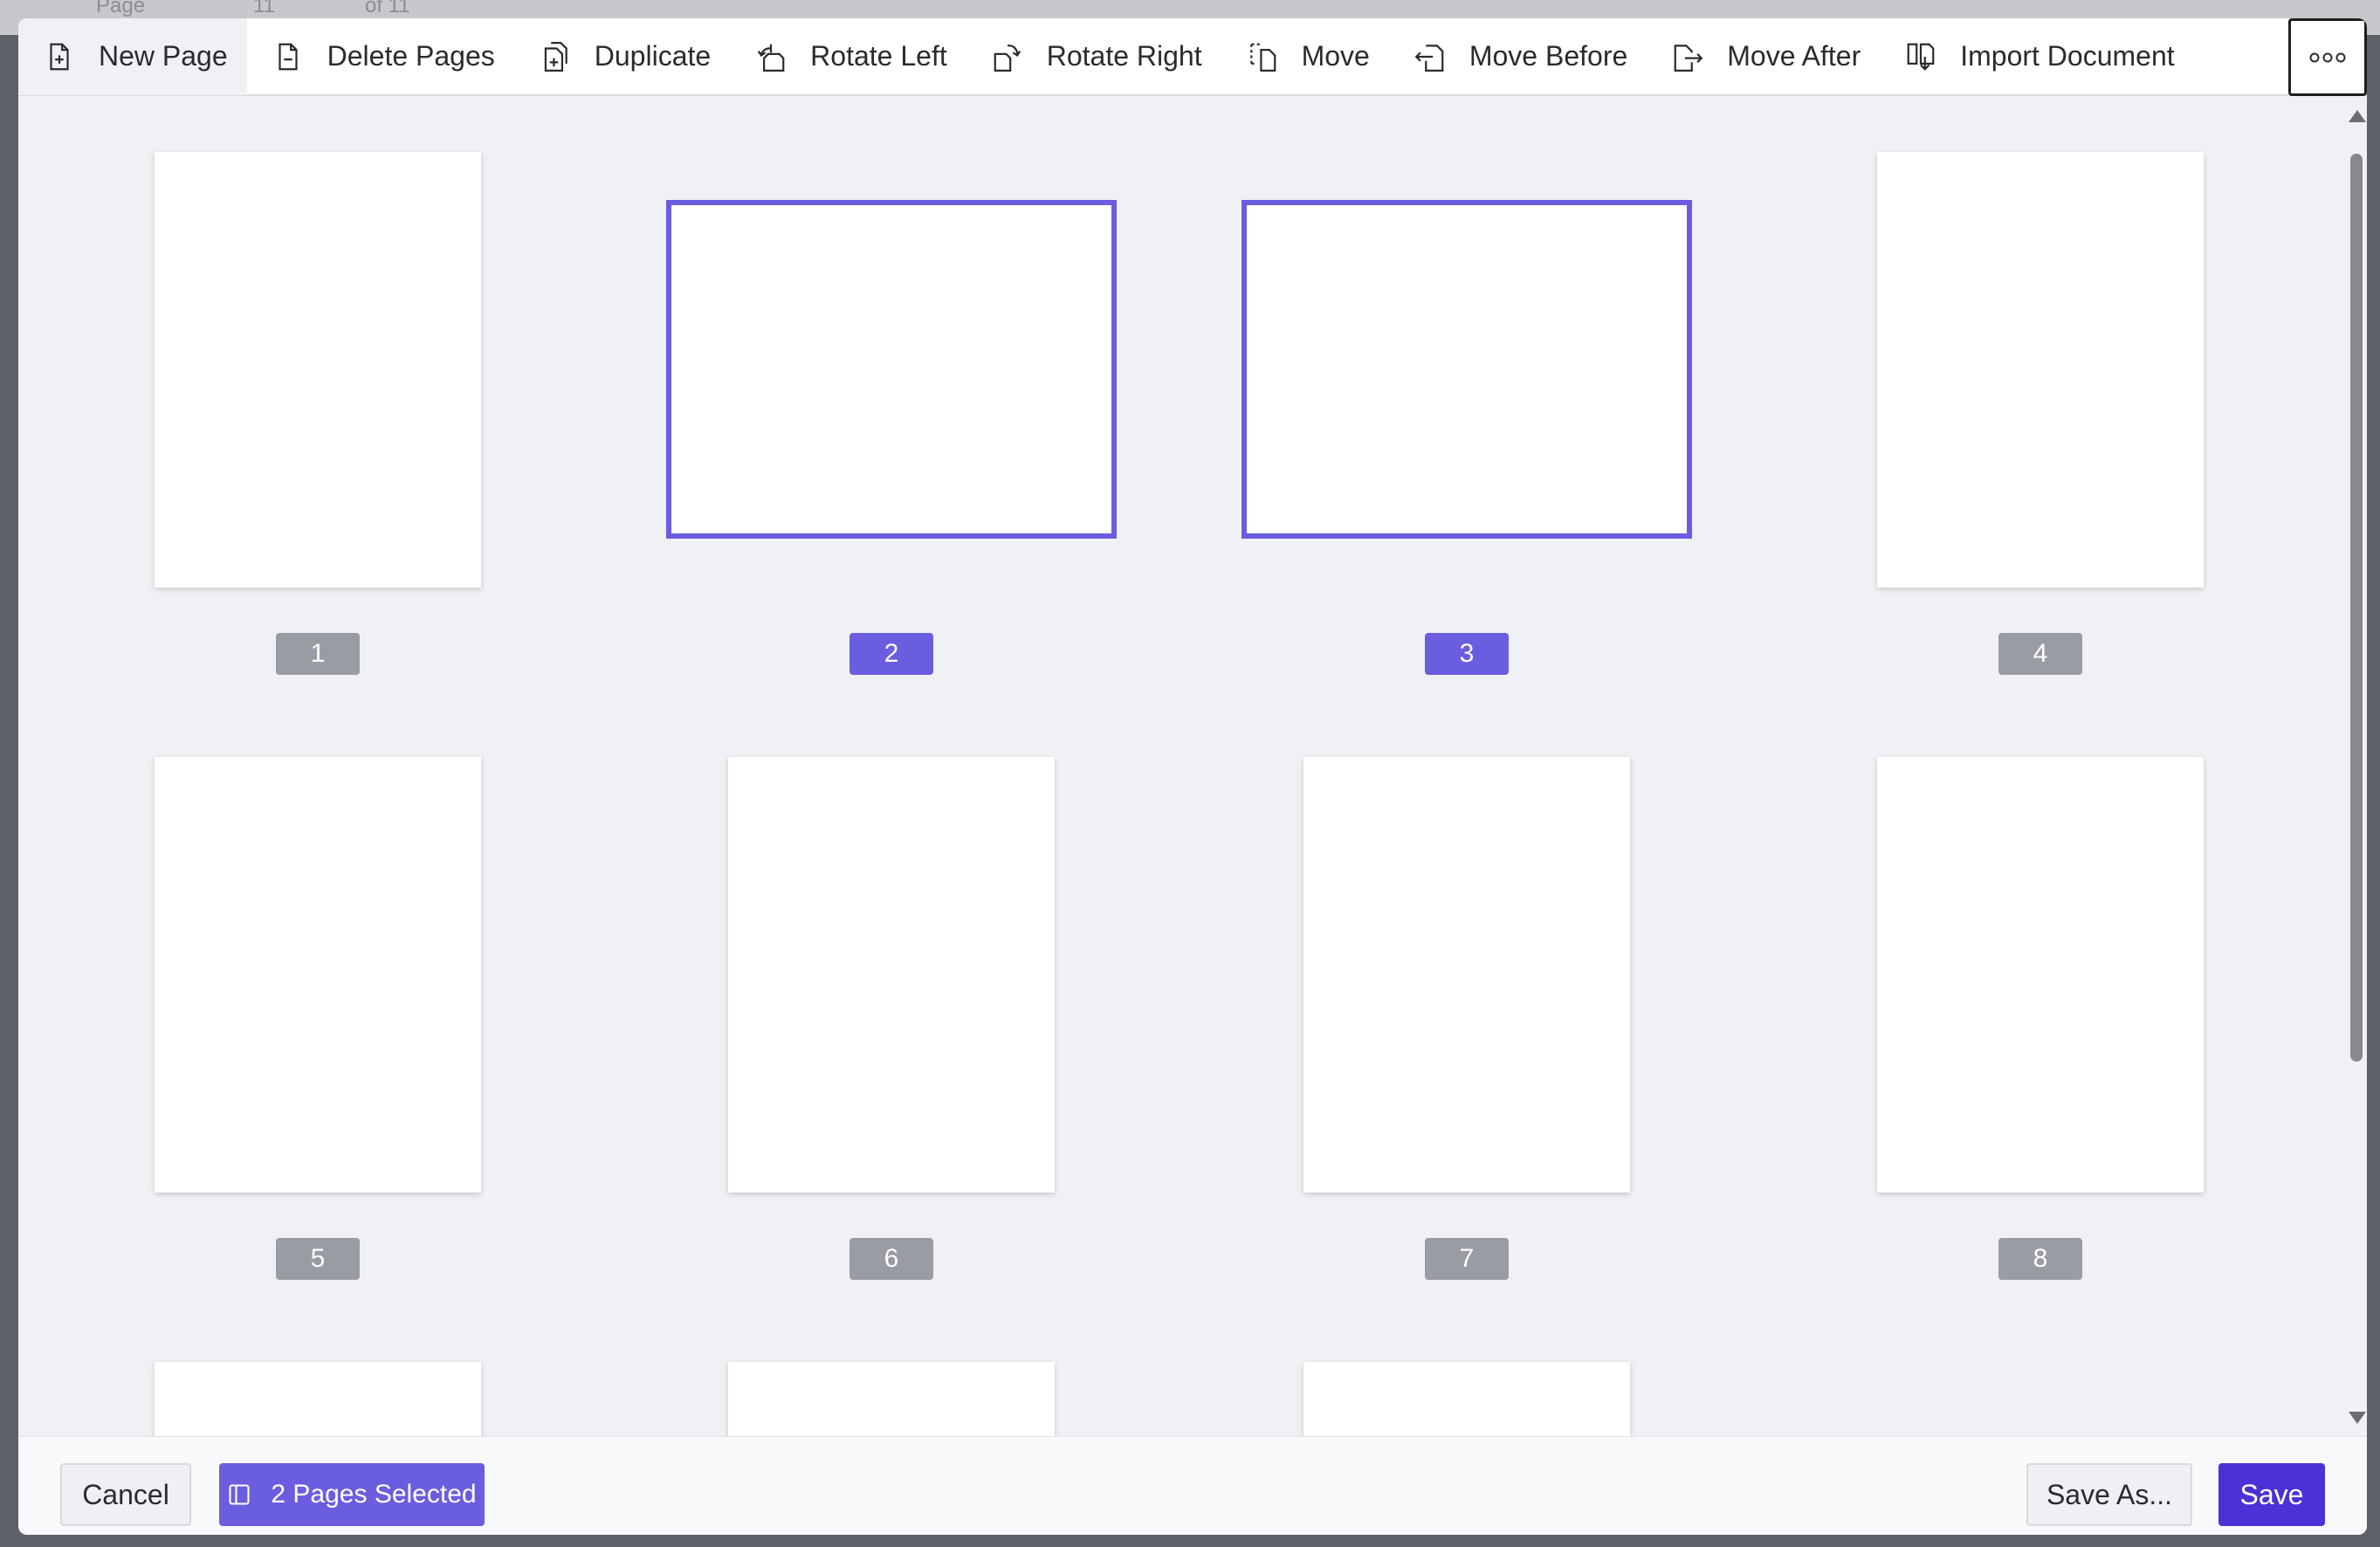 The height and width of the screenshot is (1547, 2380). I want to click on more-options-button, so click(2327, 57).